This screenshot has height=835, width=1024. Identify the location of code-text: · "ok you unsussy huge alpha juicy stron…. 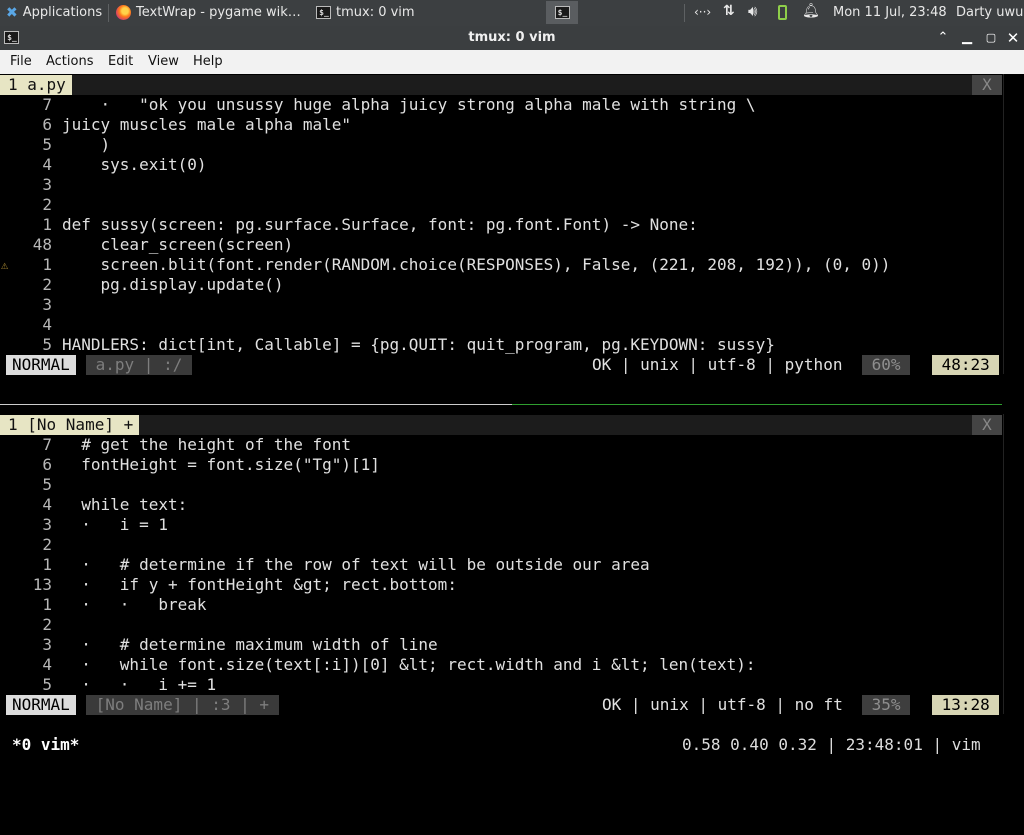
(409, 105).